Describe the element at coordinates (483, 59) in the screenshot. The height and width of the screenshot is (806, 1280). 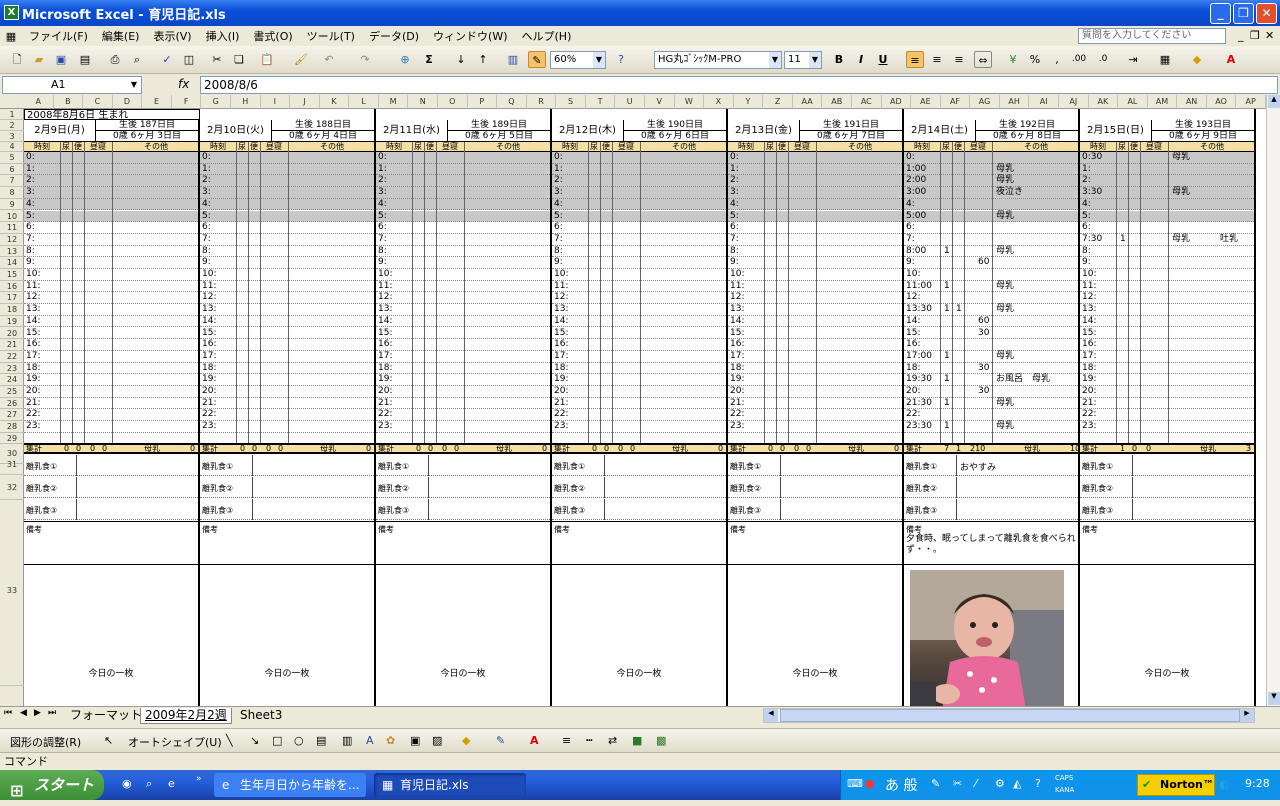
I see `sort-desc-icon: ↑` at that location.